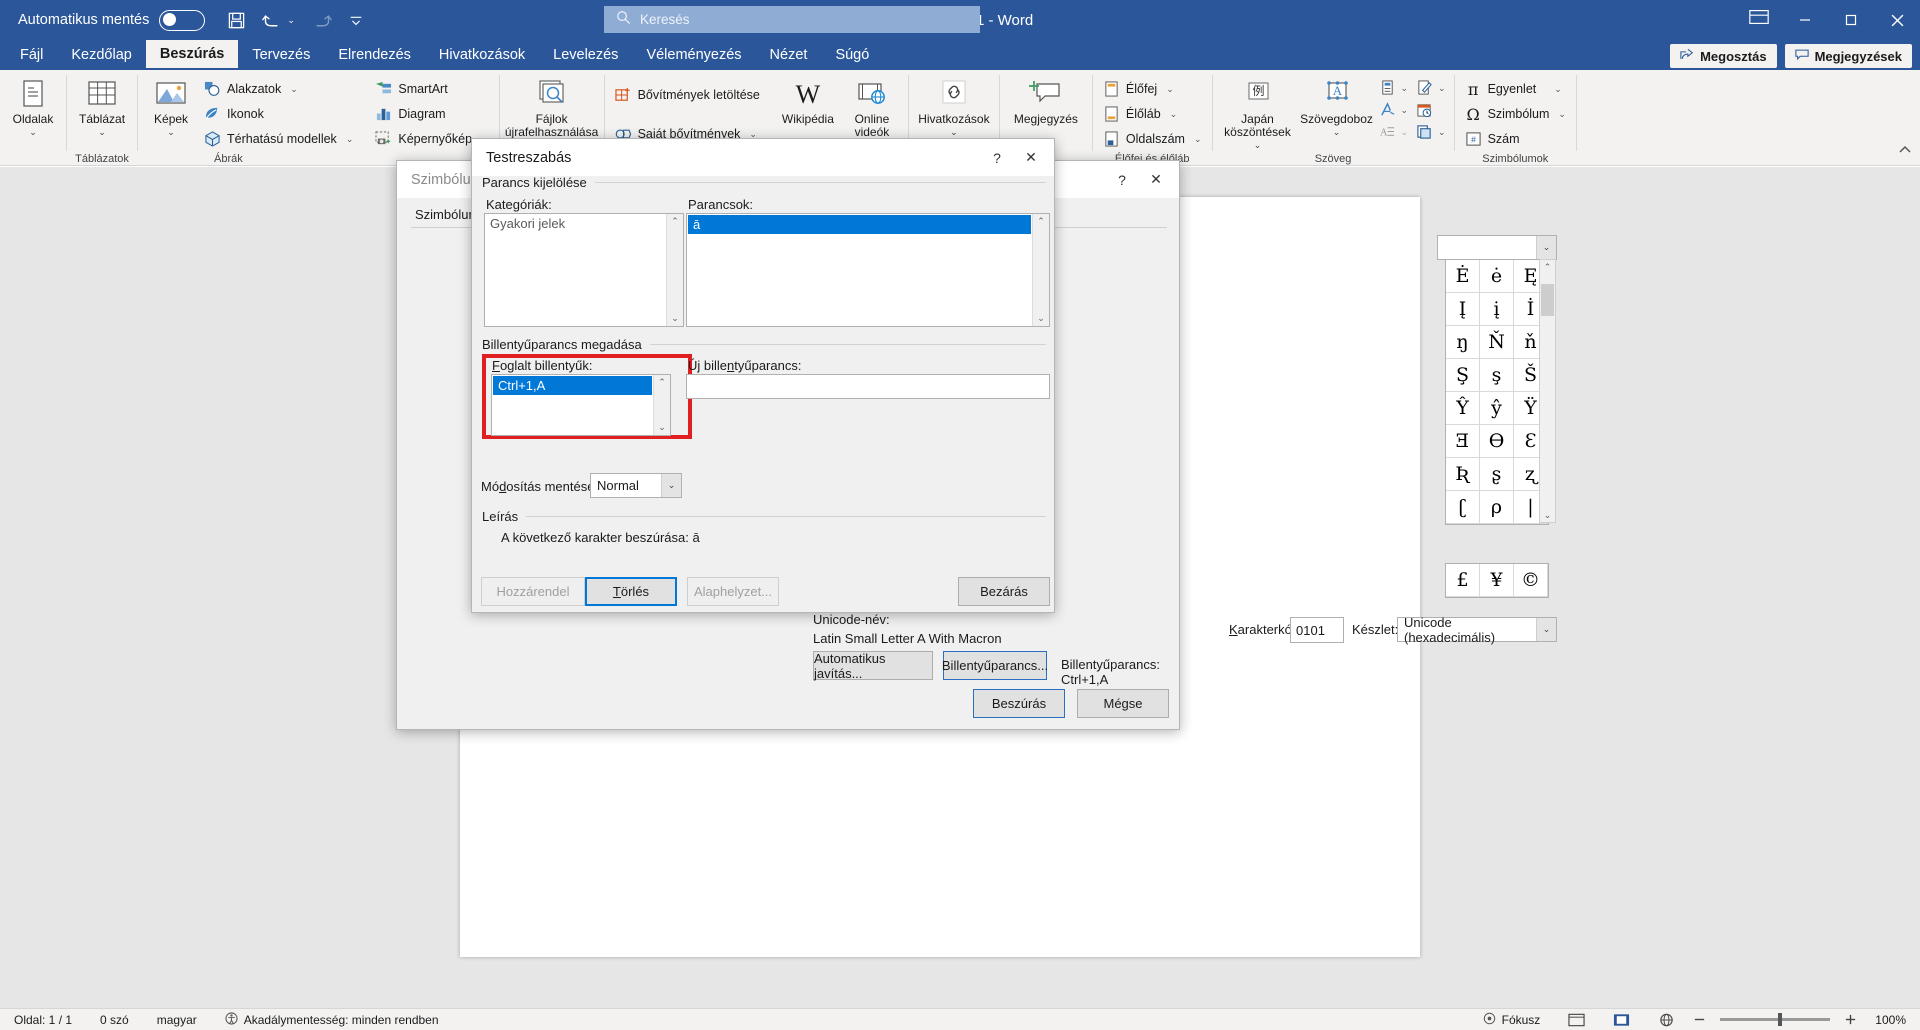 Image resolution: width=1920 pixels, height=1030 pixels. Describe the element at coordinates (581, 405) in the screenshot. I see `current-keys-listbox: Ctrl+1,A ⌃ ⌄` at that location.